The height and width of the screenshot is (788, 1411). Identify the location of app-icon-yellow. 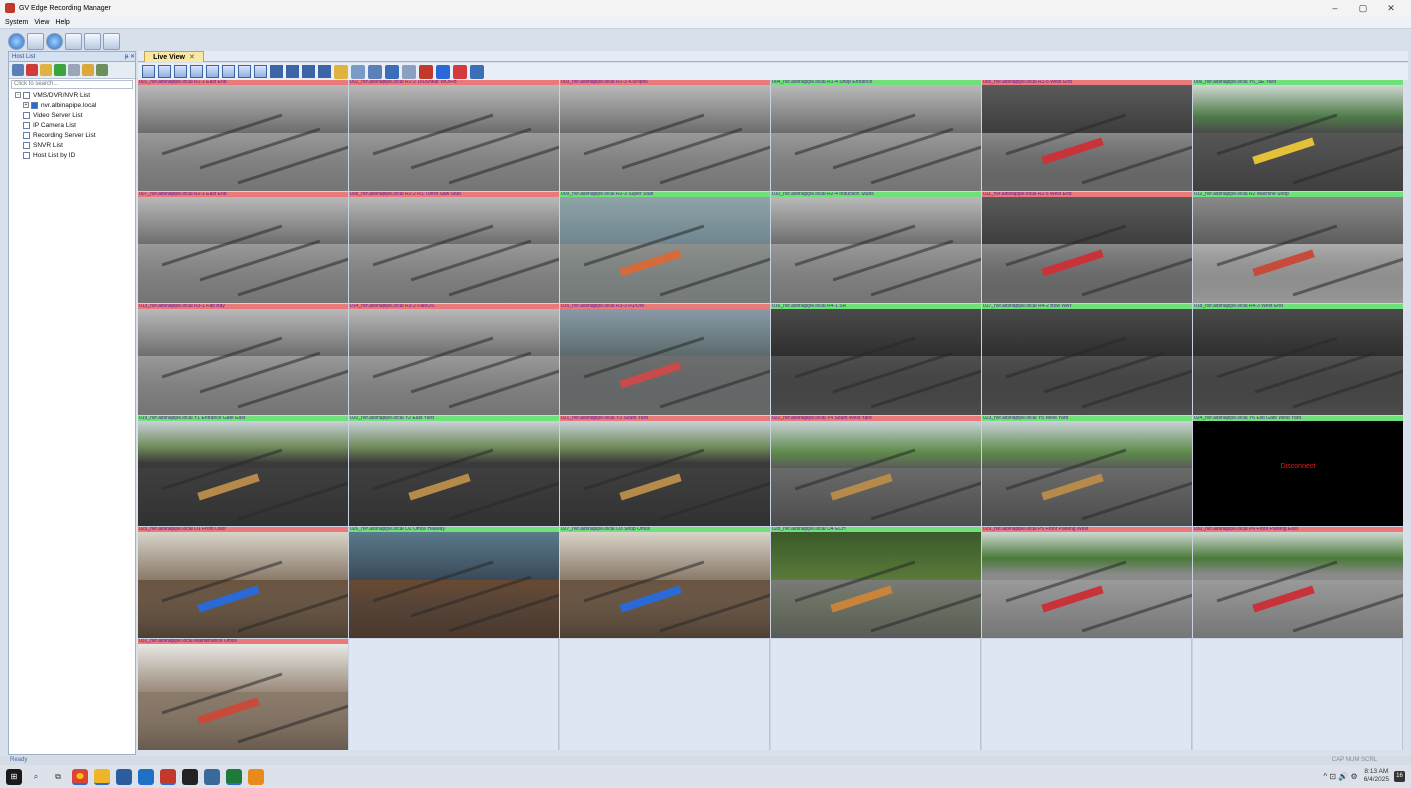
(190, 776).